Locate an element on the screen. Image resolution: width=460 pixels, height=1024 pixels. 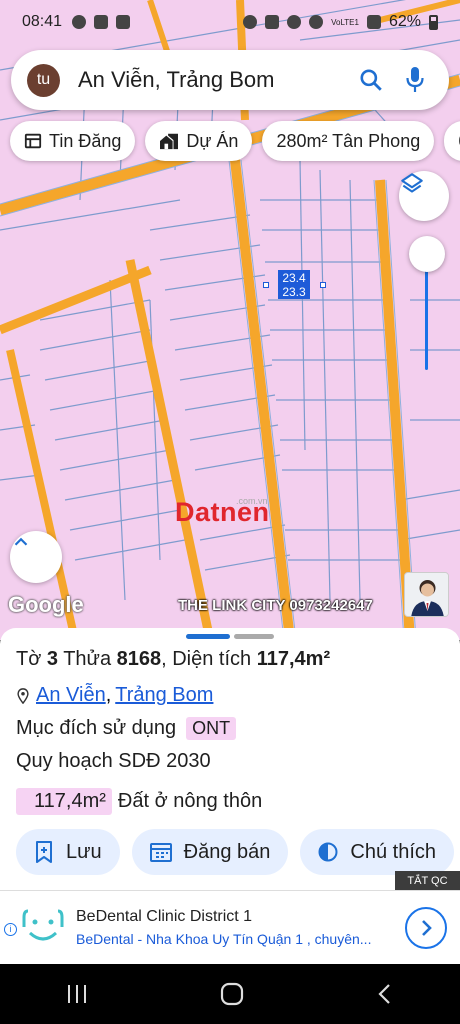
chevron-right-icon is located at coordinates (427, 928).